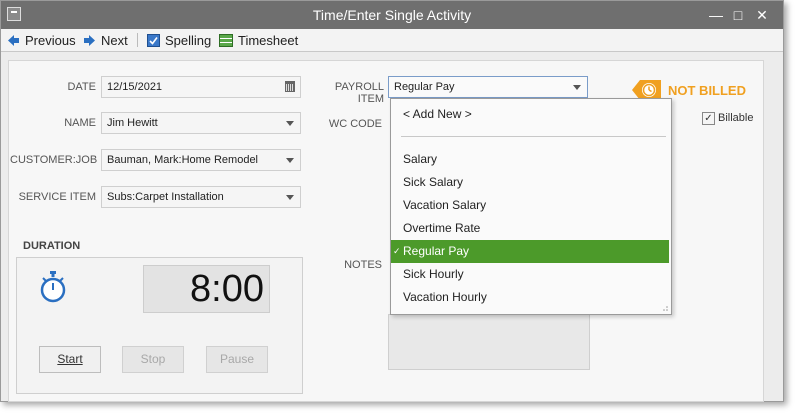 The image size is (810, 418). I want to click on stopwatch-icon, so click(53, 287).